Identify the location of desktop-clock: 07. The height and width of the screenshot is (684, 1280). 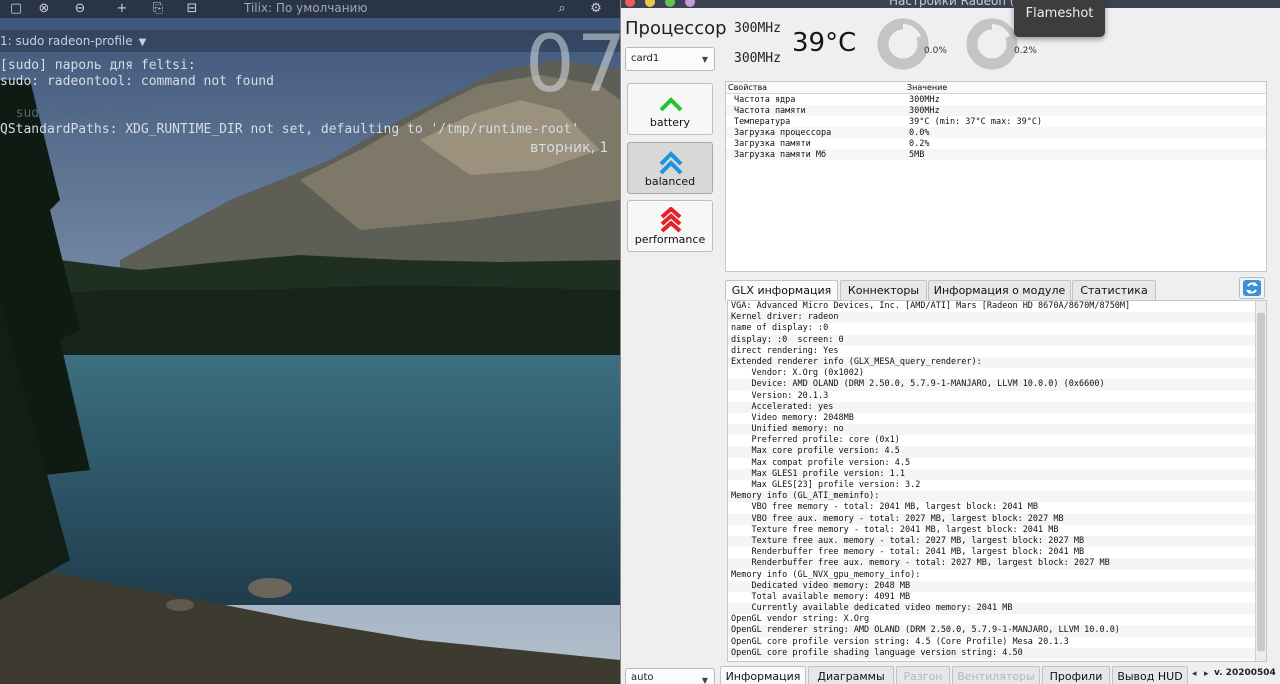
(577, 65).